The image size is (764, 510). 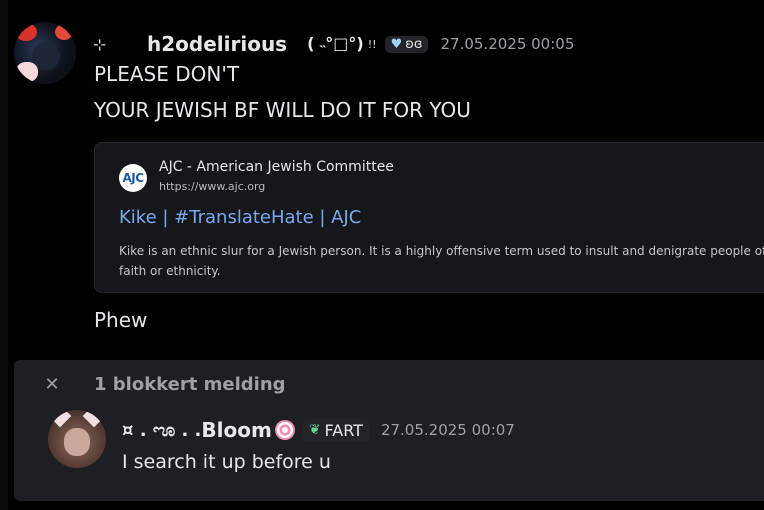 What do you see at coordinates (167, 74) in the screenshot?
I see `message-text: PLEASE DON'T` at bounding box center [167, 74].